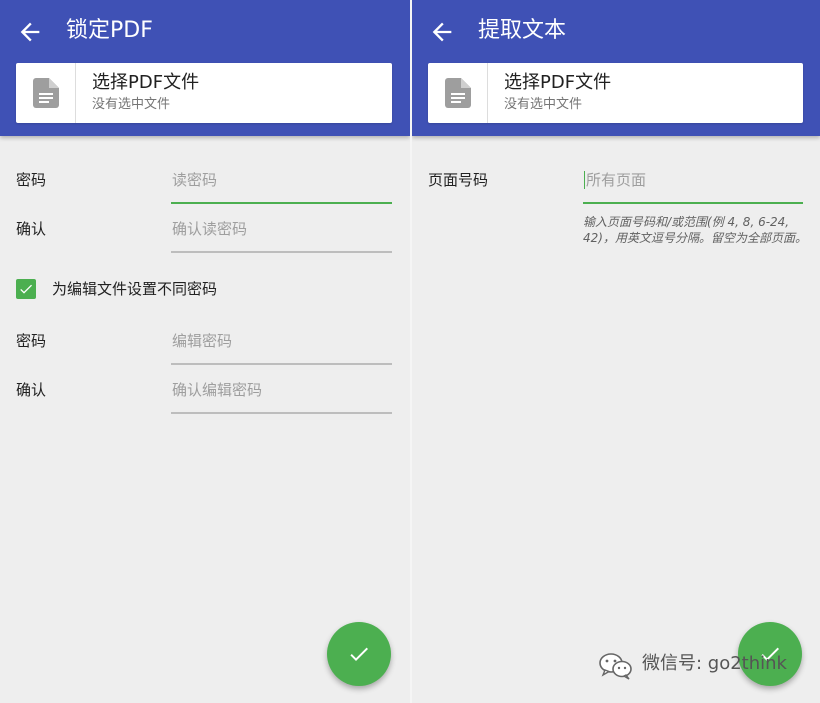 This screenshot has width=820, height=703. I want to click on read-confirm-label: 确认, so click(31, 229).